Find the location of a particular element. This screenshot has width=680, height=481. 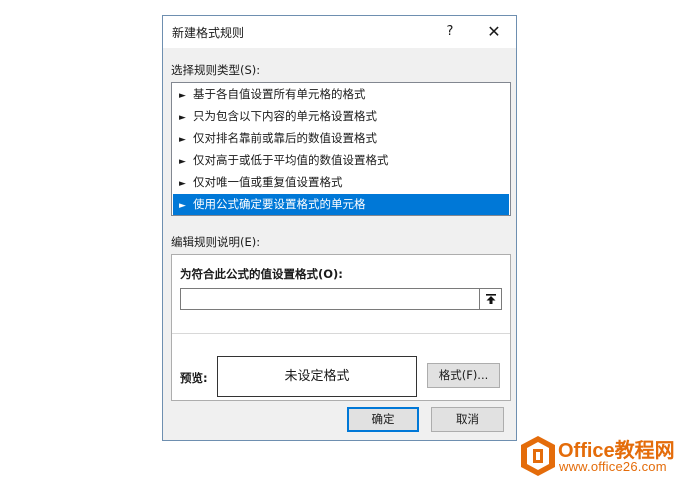

rule-type-label: 选择规则类型(S): is located at coordinates (216, 70).